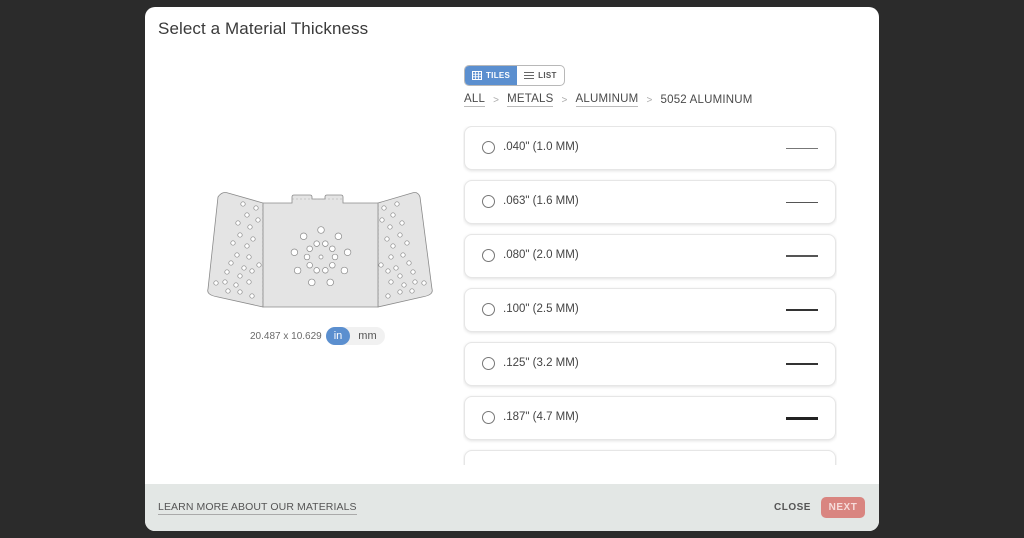 This screenshot has width=1024, height=538. I want to click on center-panel, so click(320, 251).